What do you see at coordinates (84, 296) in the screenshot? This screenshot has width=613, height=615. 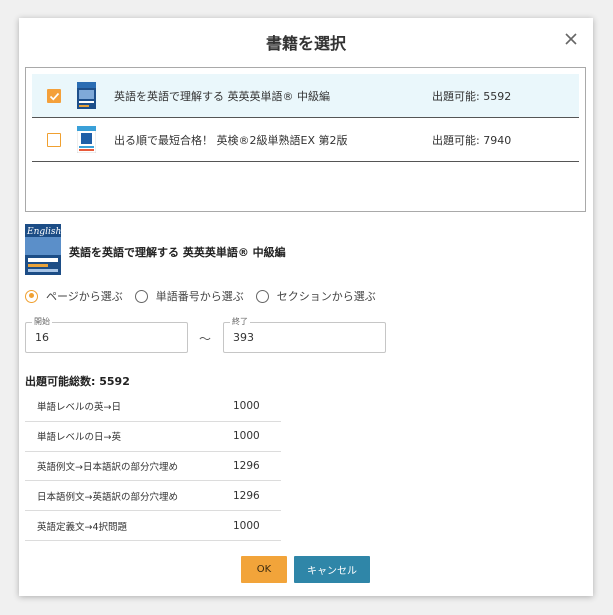 I see `radio-label: ページから選ぶ` at bounding box center [84, 296].